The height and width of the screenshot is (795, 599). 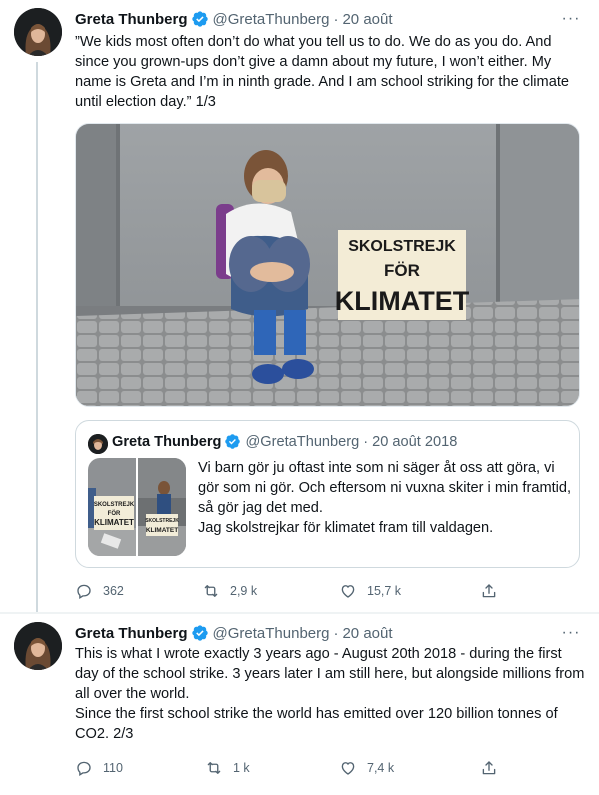 What do you see at coordinates (290, 591) in the screenshot?
I see `action-bar: 362 2,9 k 15,7 k` at bounding box center [290, 591].